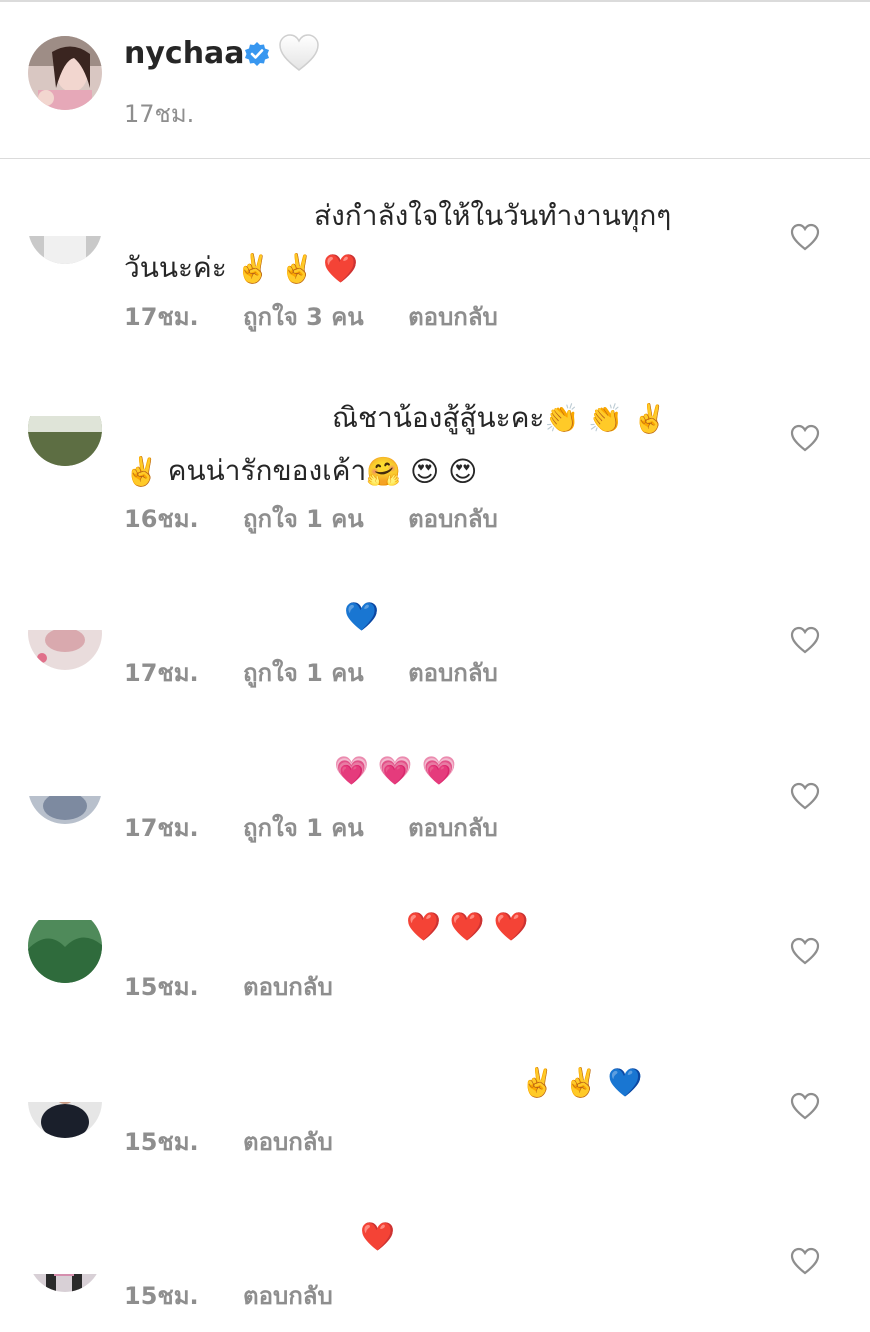  Describe the element at coordinates (257, 54) in the screenshot. I see `verified-badge-icon` at that location.